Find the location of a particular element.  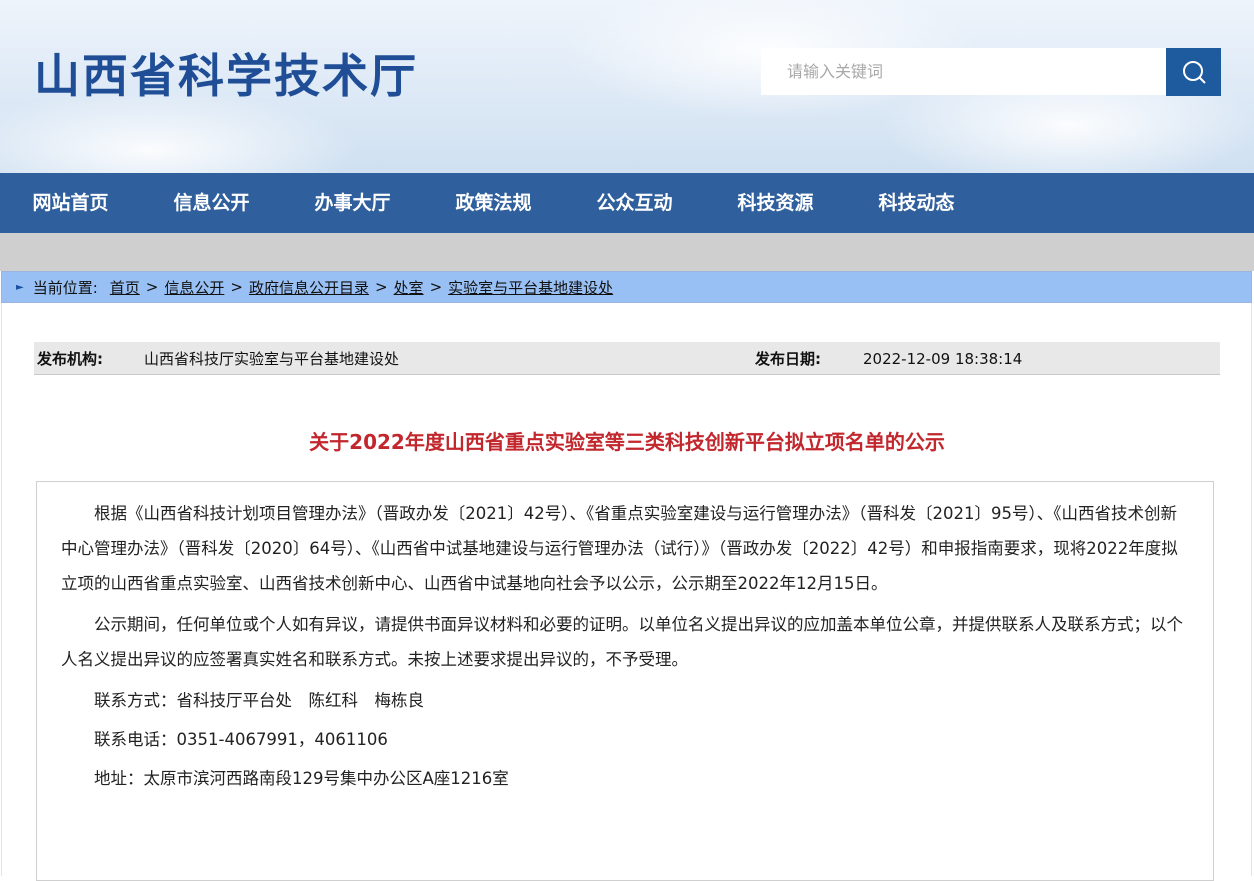

breadcrumb-link-departments: 处室 is located at coordinates (409, 287).